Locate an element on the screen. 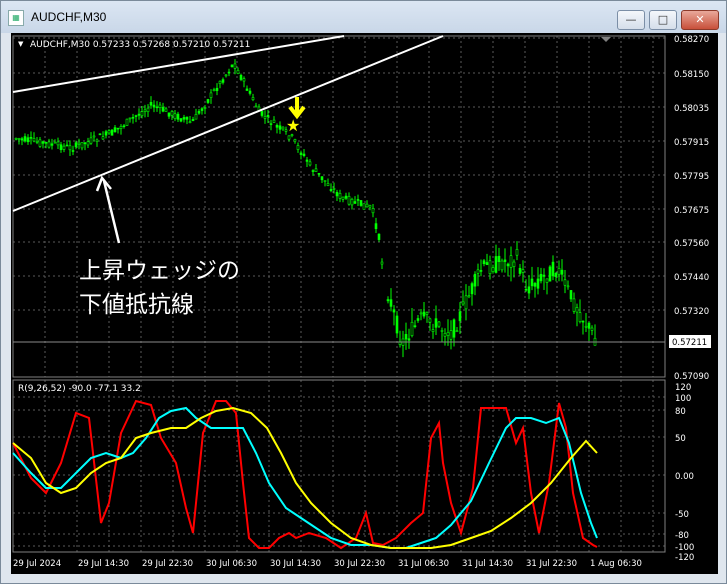 This screenshot has height=584, width=727. indicator-scale-label: -80 is located at coordinates (682, 536).